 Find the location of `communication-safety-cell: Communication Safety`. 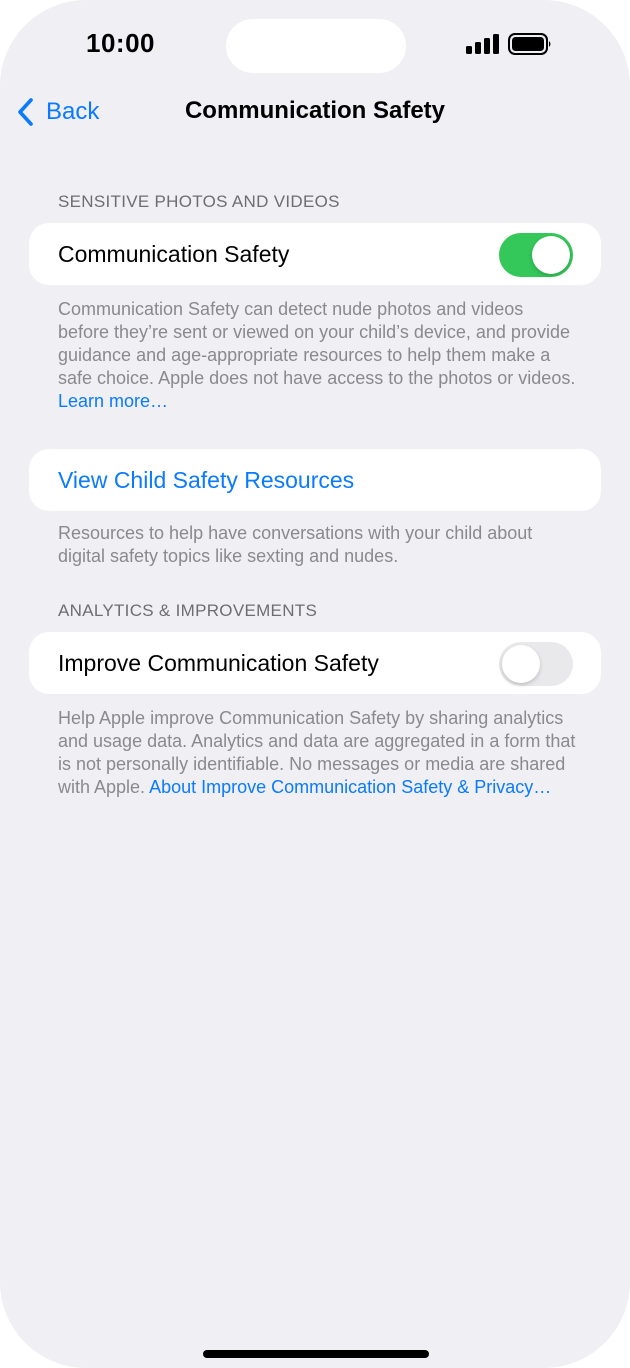

communication-safety-cell: Communication Safety is located at coordinates (315, 254).